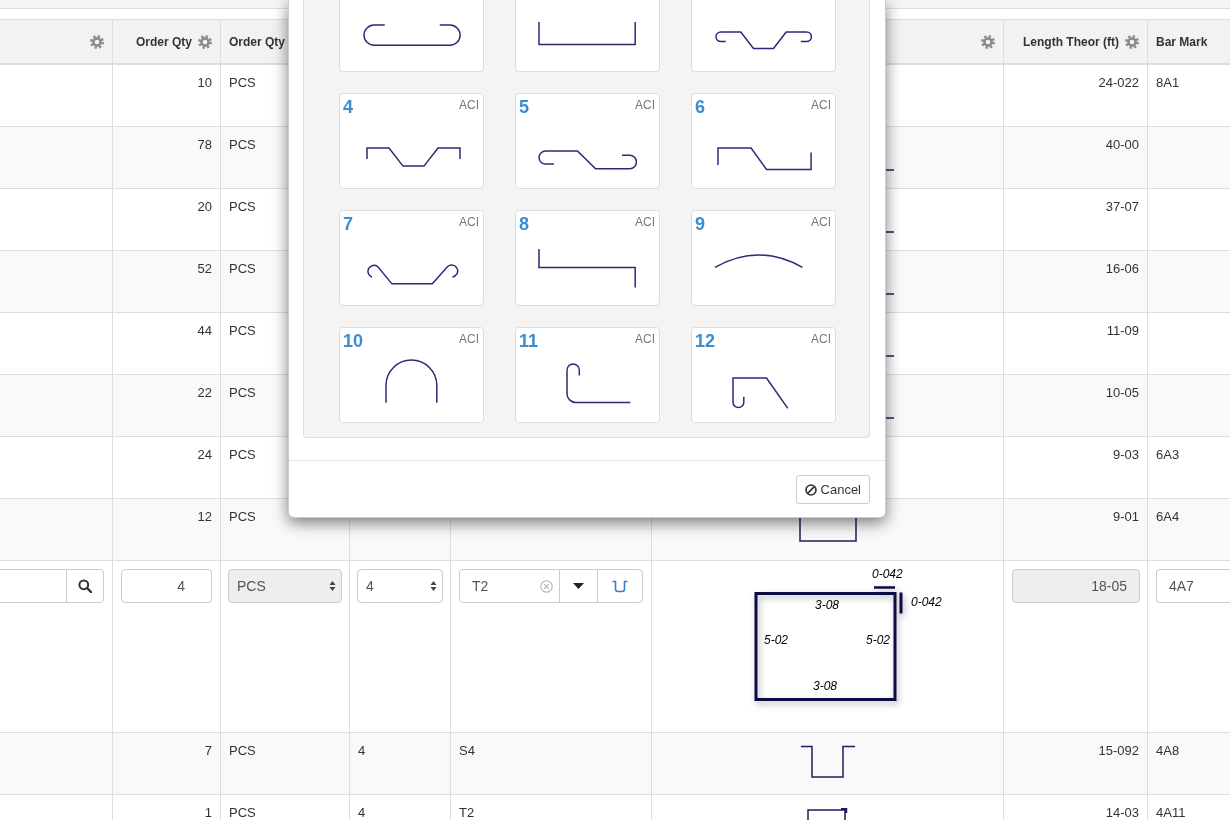  Describe the element at coordinates (411, 141) in the screenshot. I see `shape-tile: 4 ACI` at that location.